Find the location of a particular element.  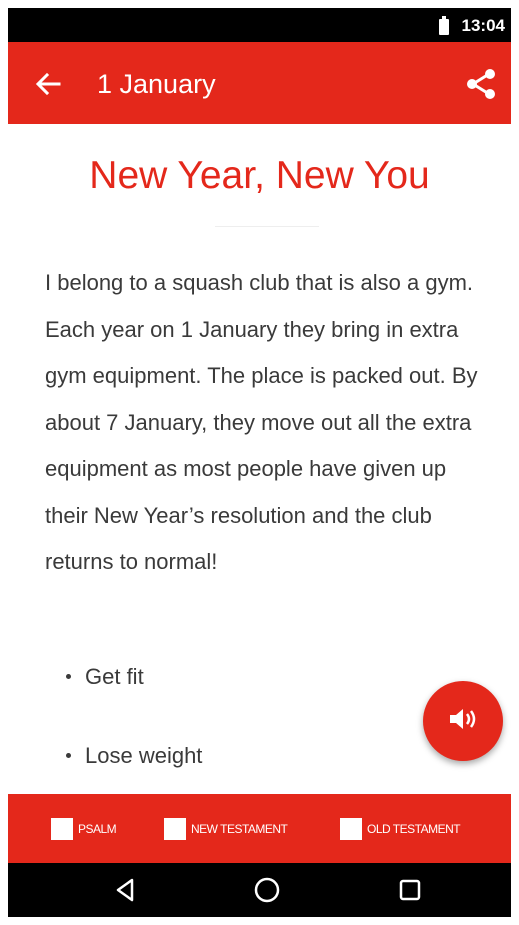

system-nav-bar is located at coordinates (259, 890).